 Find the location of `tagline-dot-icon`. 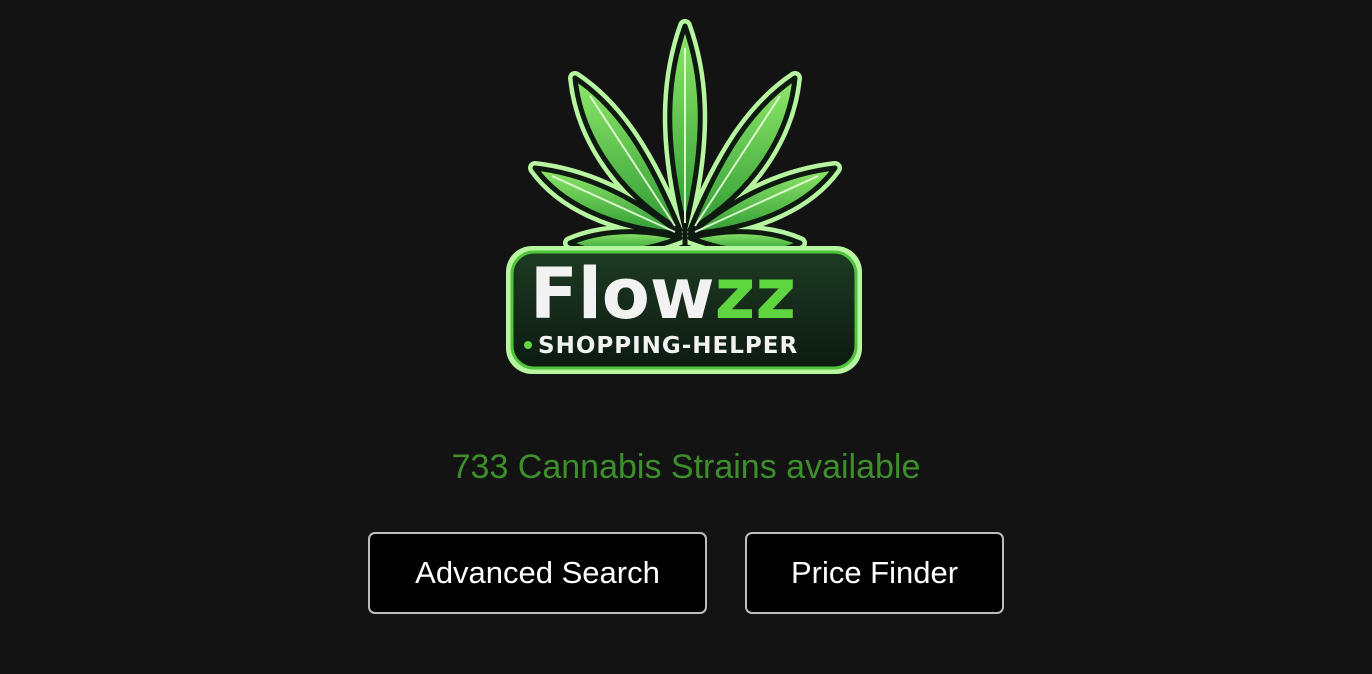

tagline-dot-icon is located at coordinates (528, 345).